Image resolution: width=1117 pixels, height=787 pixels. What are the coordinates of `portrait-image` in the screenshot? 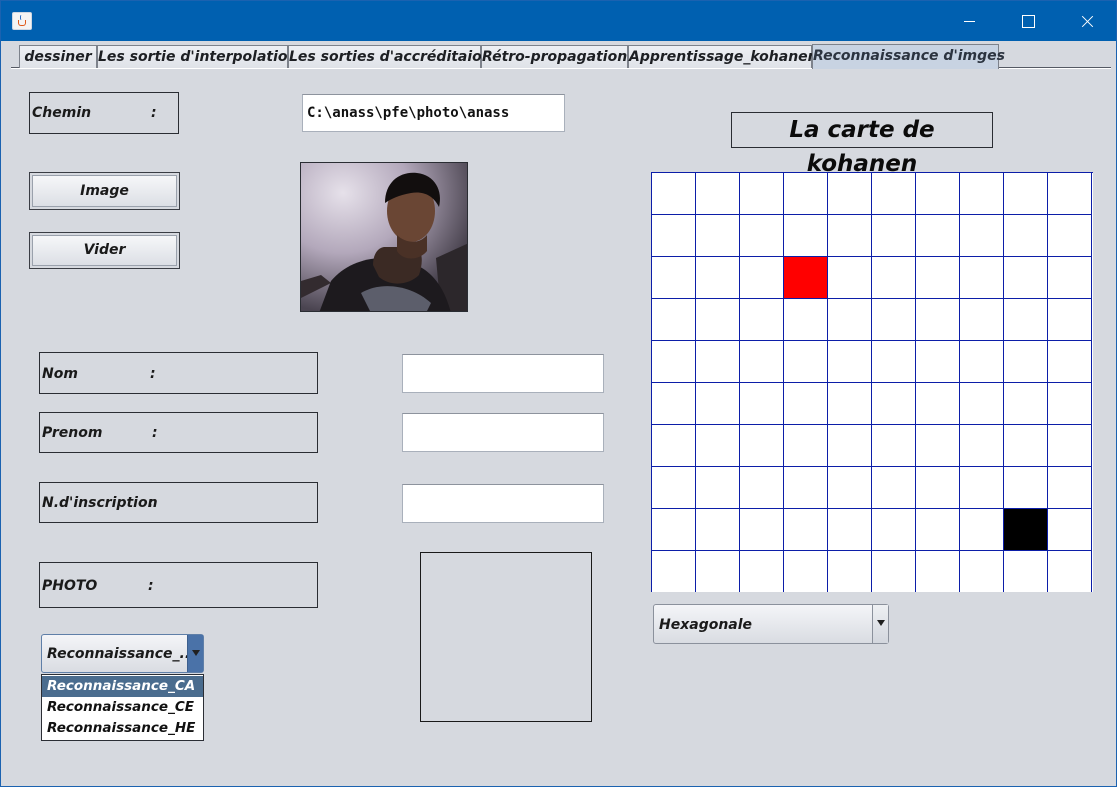 It's located at (384, 237).